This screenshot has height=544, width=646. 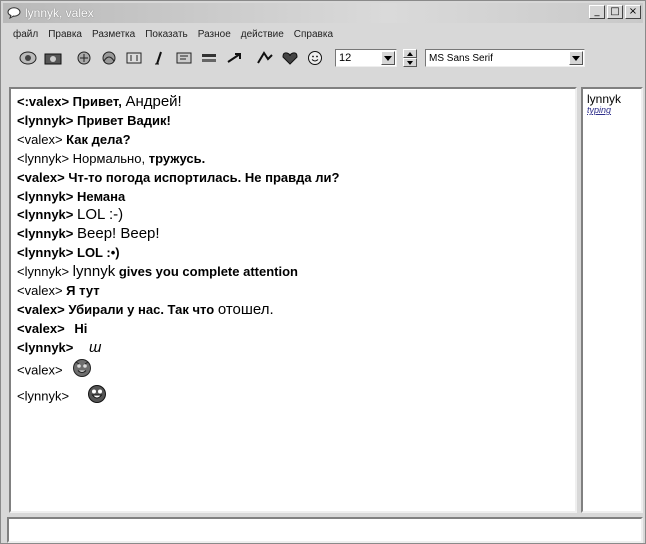 What do you see at coordinates (604, 99) in the screenshot?
I see `user-name: lynnyk` at bounding box center [604, 99].